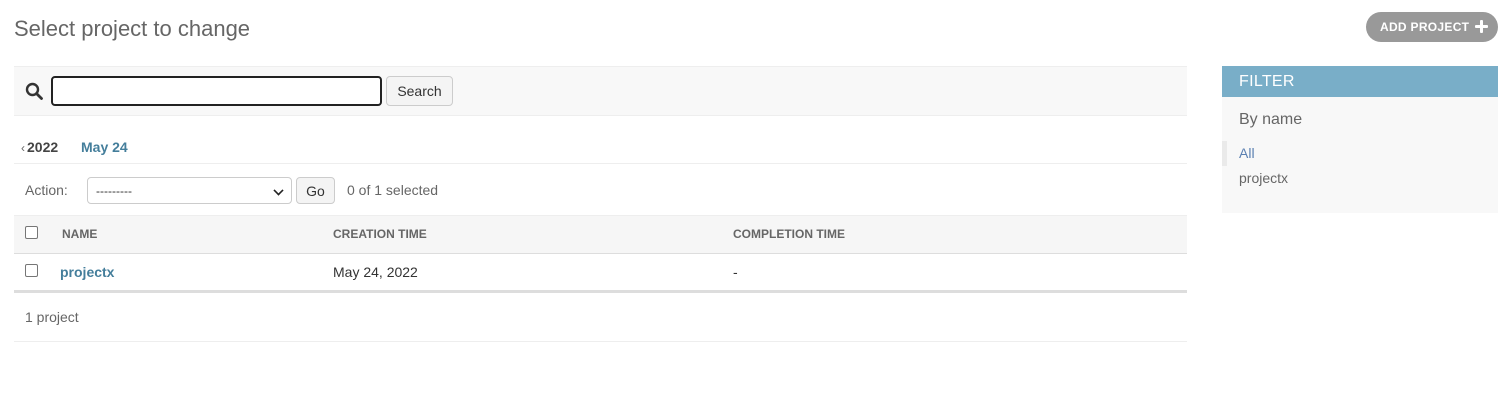 The height and width of the screenshot is (400, 1509). Describe the element at coordinates (393, 190) in the screenshot. I see `selection-counter: 0 of 1 selected` at that location.